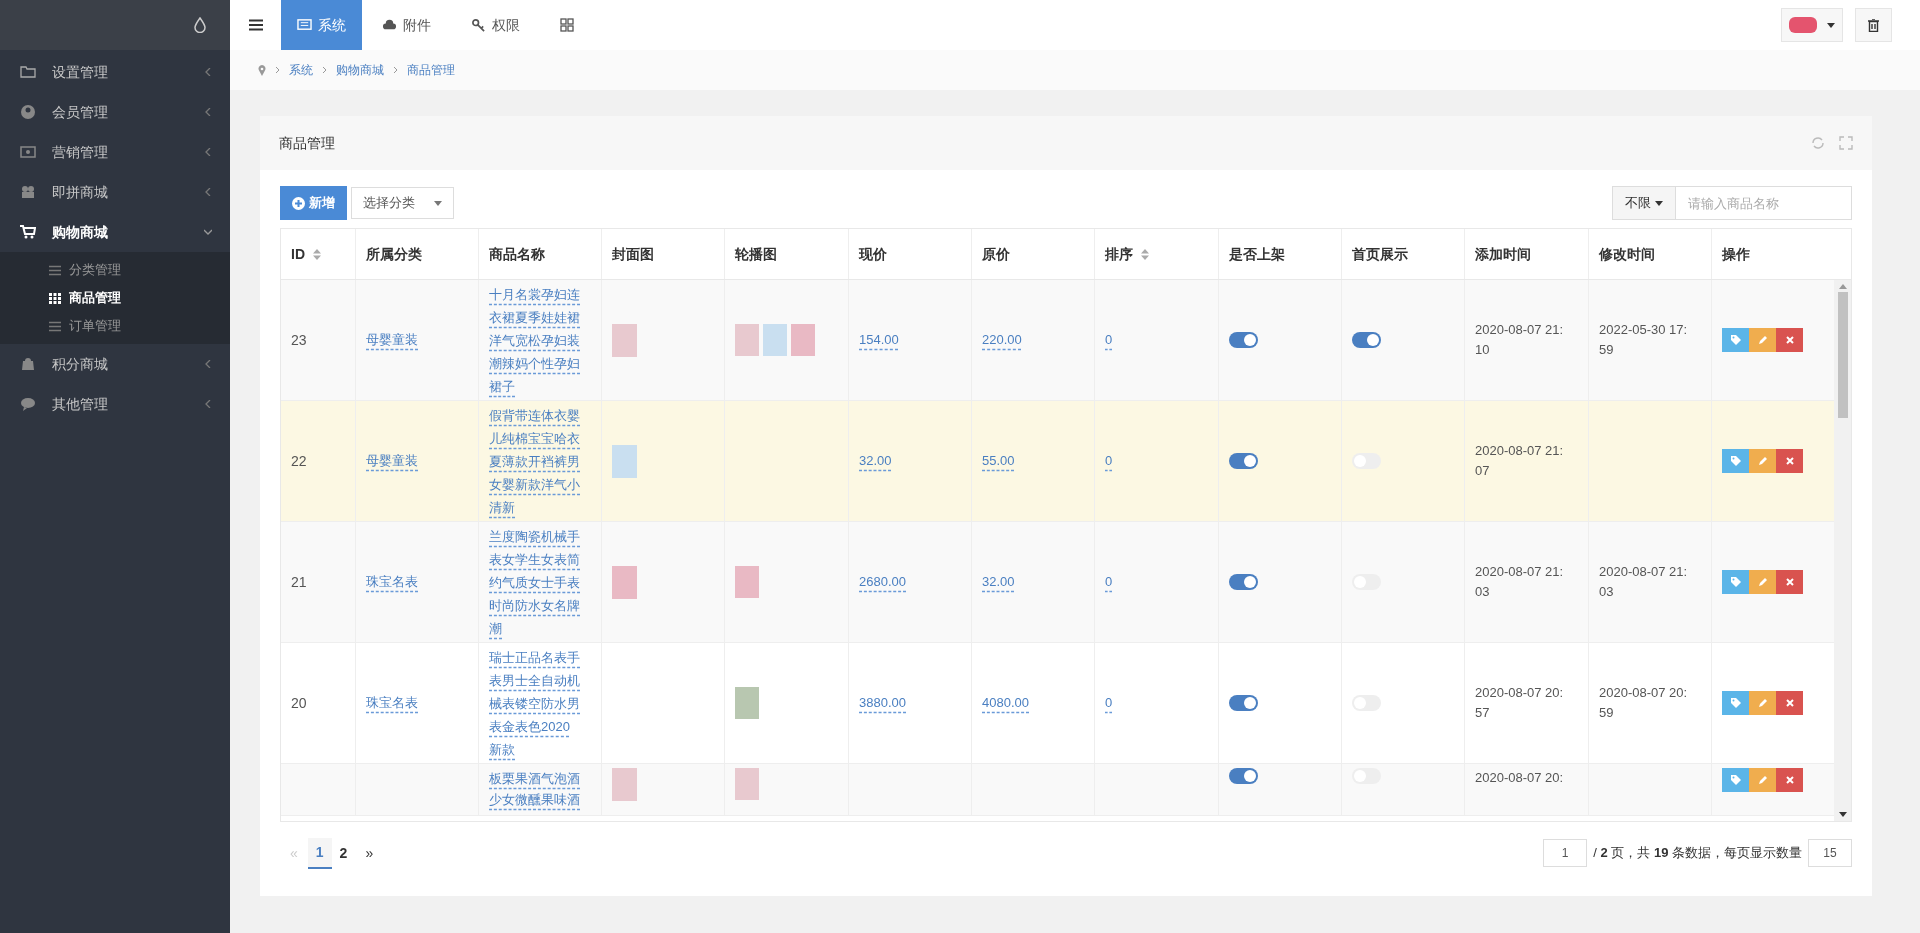  What do you see at coordinates (882, 582) in the screenshot?
I see `link-text: 2680.00` at bounding box center [882, 582].